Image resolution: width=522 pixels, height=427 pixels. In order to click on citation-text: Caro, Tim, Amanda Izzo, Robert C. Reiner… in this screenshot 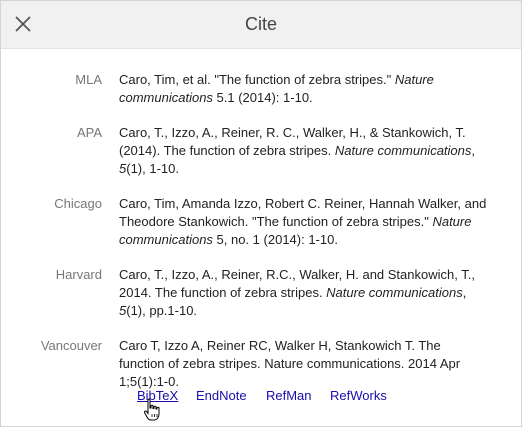, I will do `click(304, 222)`.